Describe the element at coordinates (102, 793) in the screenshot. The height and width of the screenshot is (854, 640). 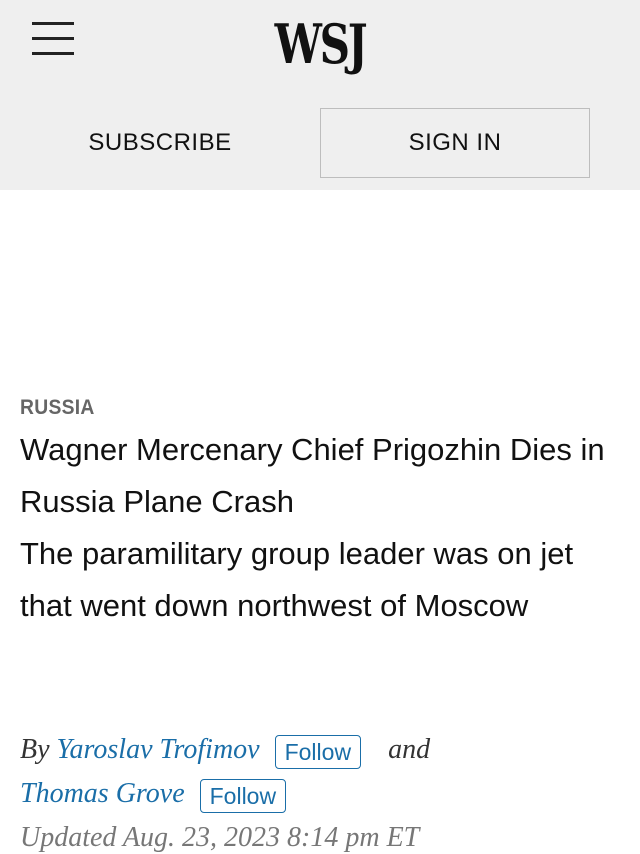
I see `author-link: Thomas Grove` at that location.